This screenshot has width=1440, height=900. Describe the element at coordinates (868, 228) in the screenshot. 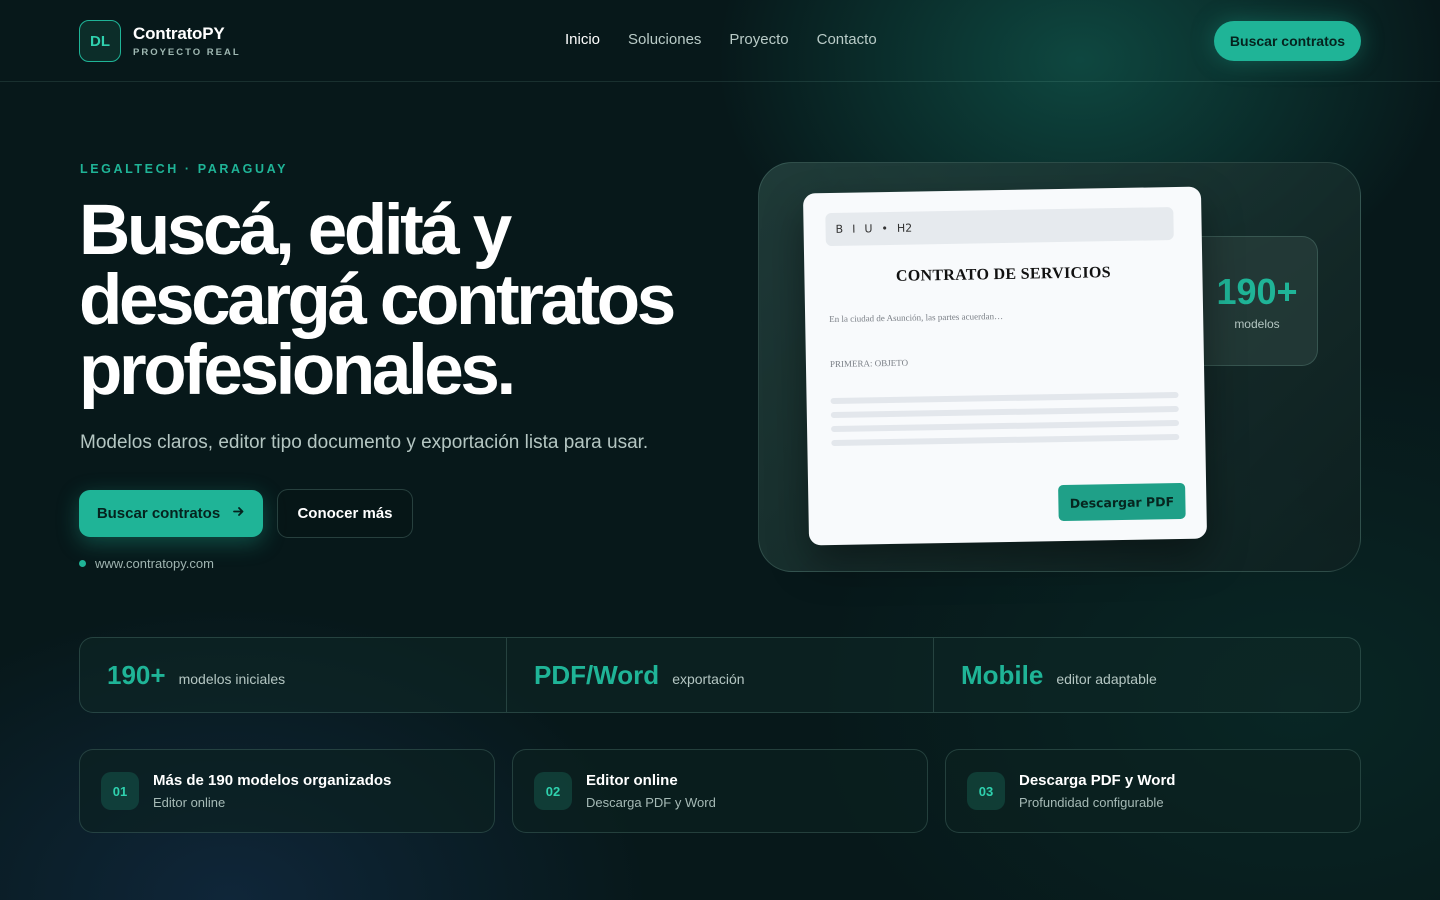

I see `underline-tool: U` at that location.